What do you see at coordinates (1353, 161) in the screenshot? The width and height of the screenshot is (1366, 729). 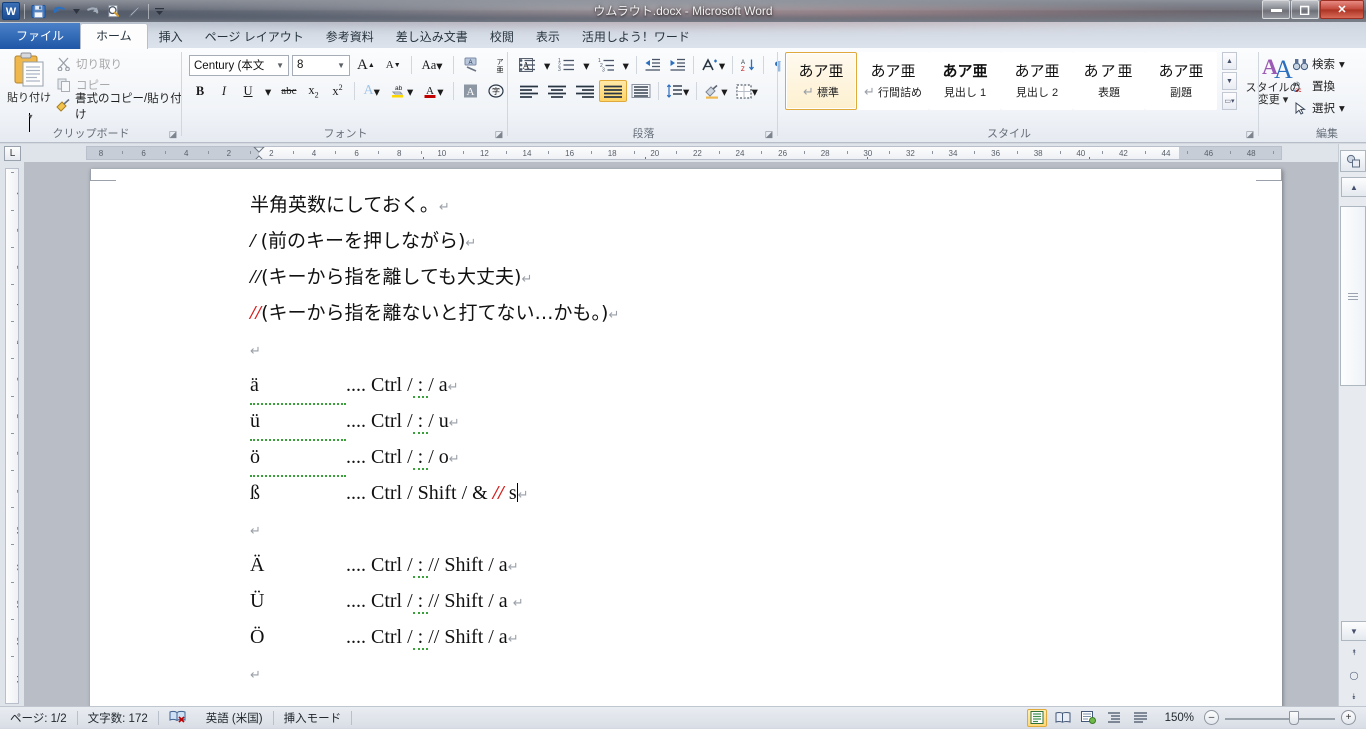 I see `select-browse-object-icon` at bounding box center [1353, 161].